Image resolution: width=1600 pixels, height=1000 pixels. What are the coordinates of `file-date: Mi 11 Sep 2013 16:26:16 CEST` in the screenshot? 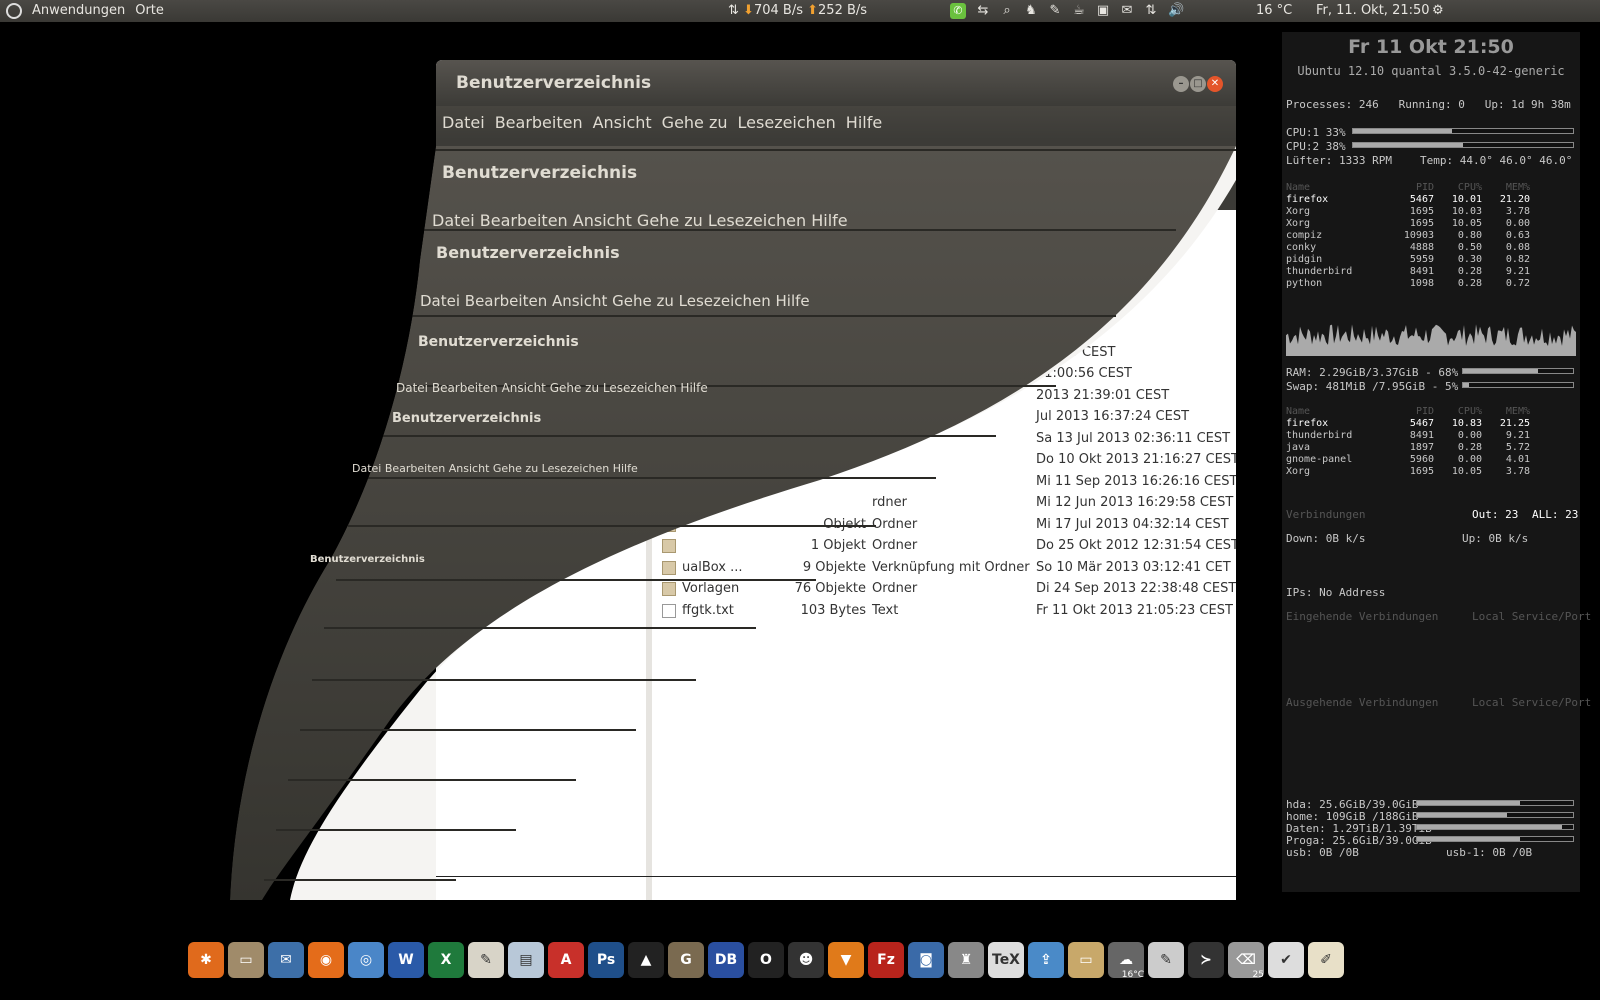 It's located at (1136, 481).